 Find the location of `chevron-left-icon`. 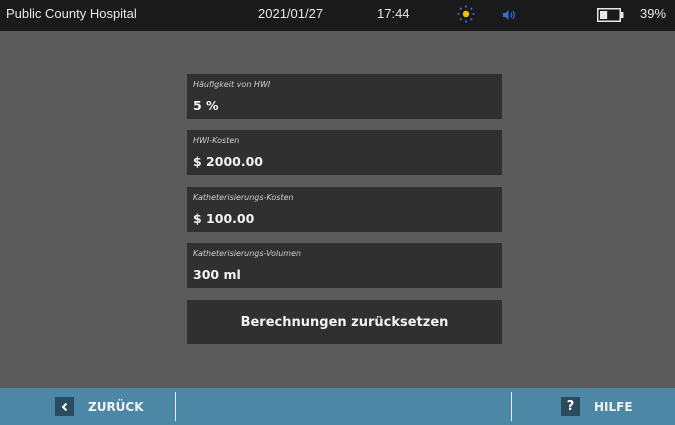

chevron-left-icon is located at coordinates (64, 406).